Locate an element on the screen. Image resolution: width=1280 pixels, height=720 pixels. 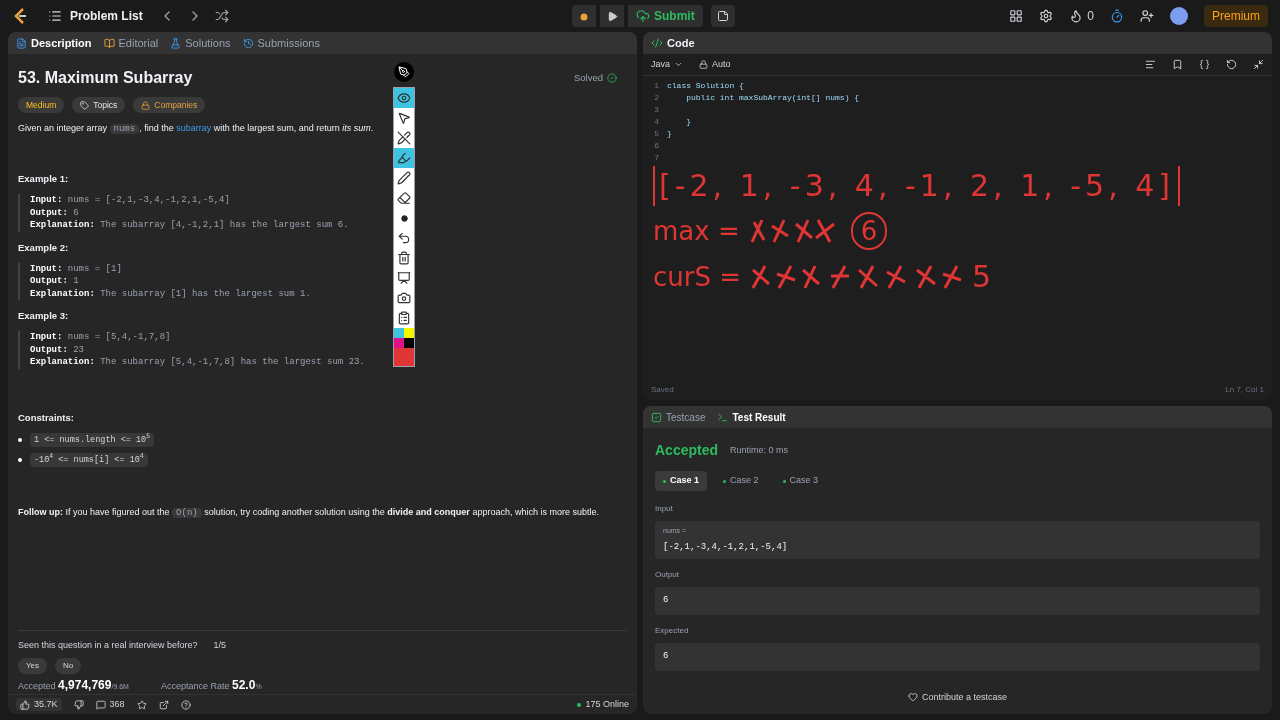
example-line: Explanation: The subarray [1] has the largest sum 1. is located at coordinates (170, 293).